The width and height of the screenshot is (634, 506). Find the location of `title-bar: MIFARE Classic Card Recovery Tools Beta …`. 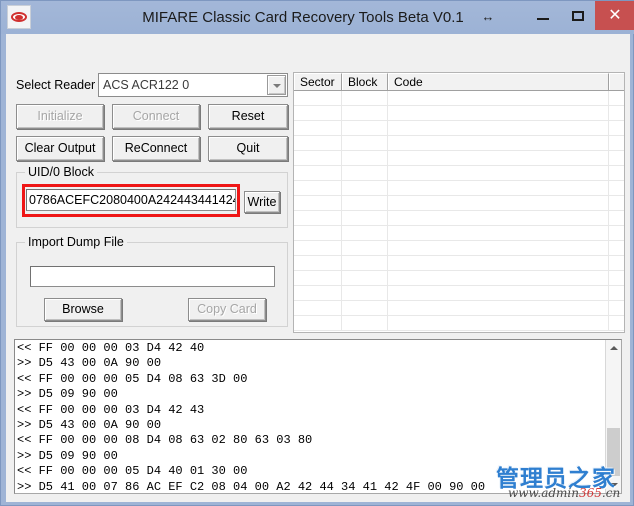

title-bar: MIFARE Classic Card Recovery Tools Beta … is located at coordinates (317, 17).